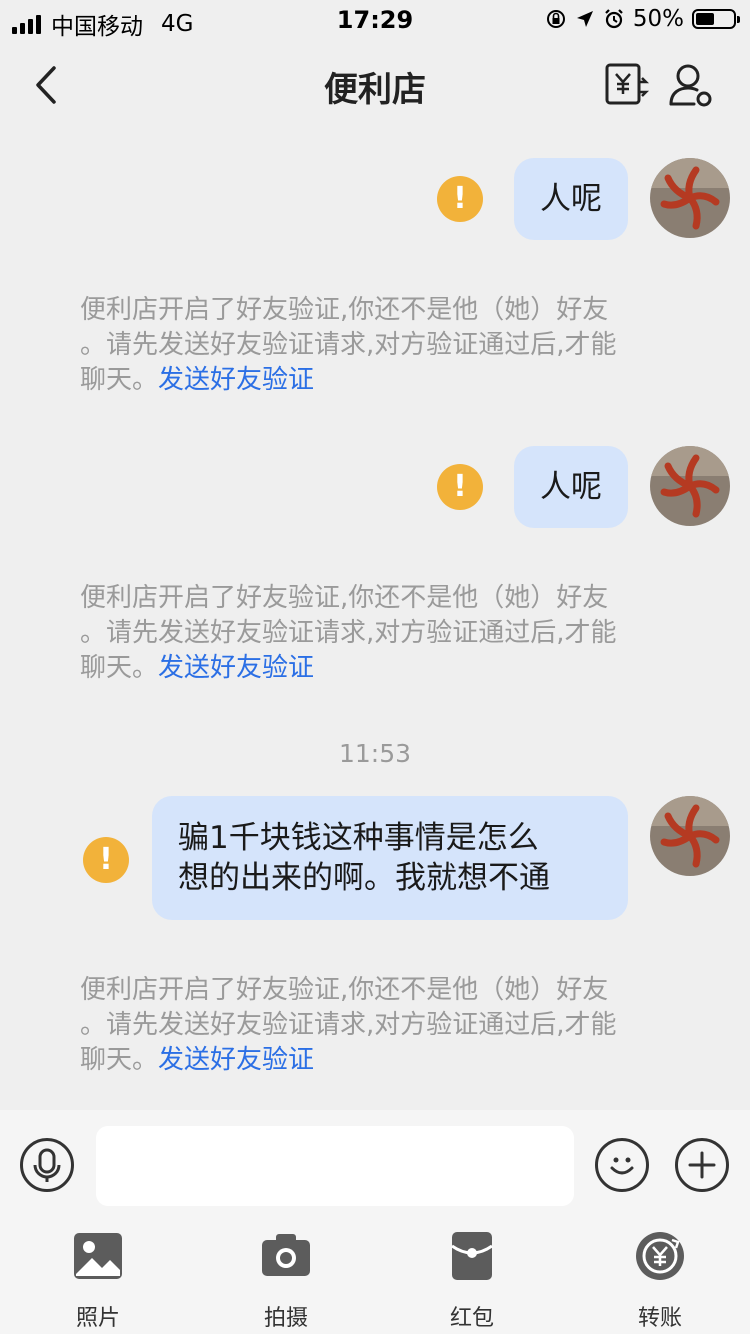  I want to click on red-packet-tool: 红包, so click(472, 1281).